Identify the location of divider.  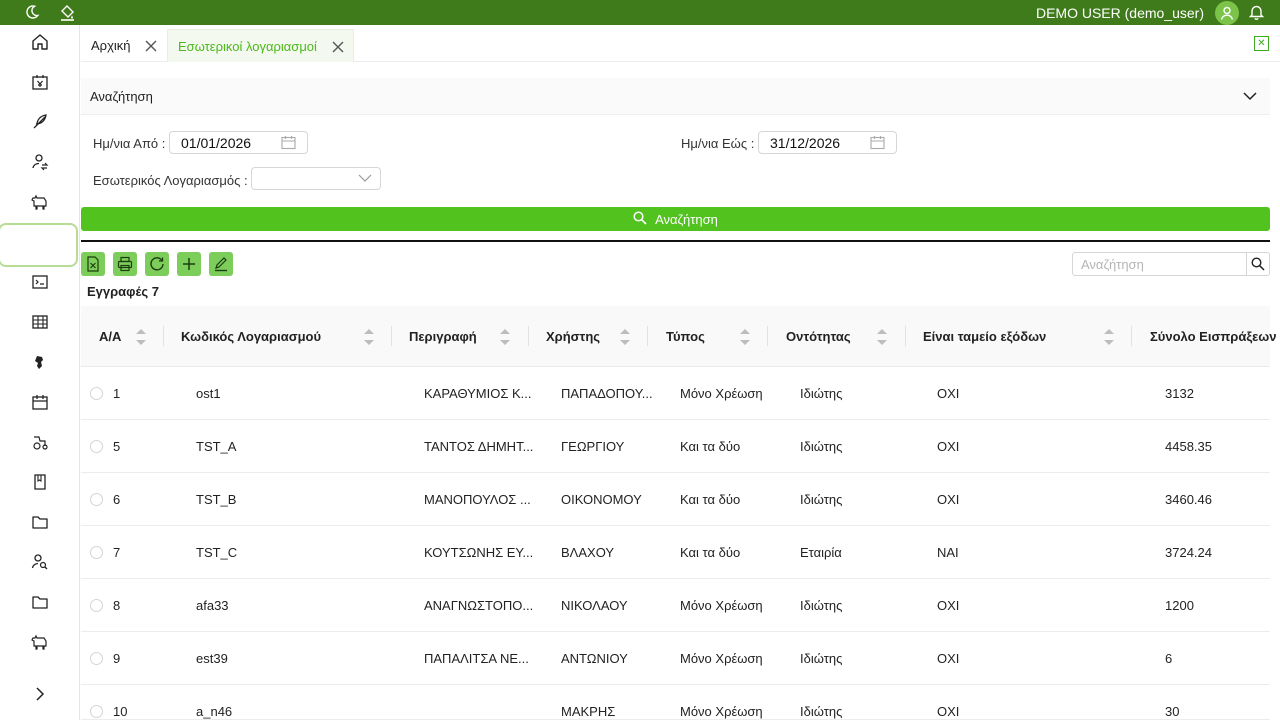
(675, 241).